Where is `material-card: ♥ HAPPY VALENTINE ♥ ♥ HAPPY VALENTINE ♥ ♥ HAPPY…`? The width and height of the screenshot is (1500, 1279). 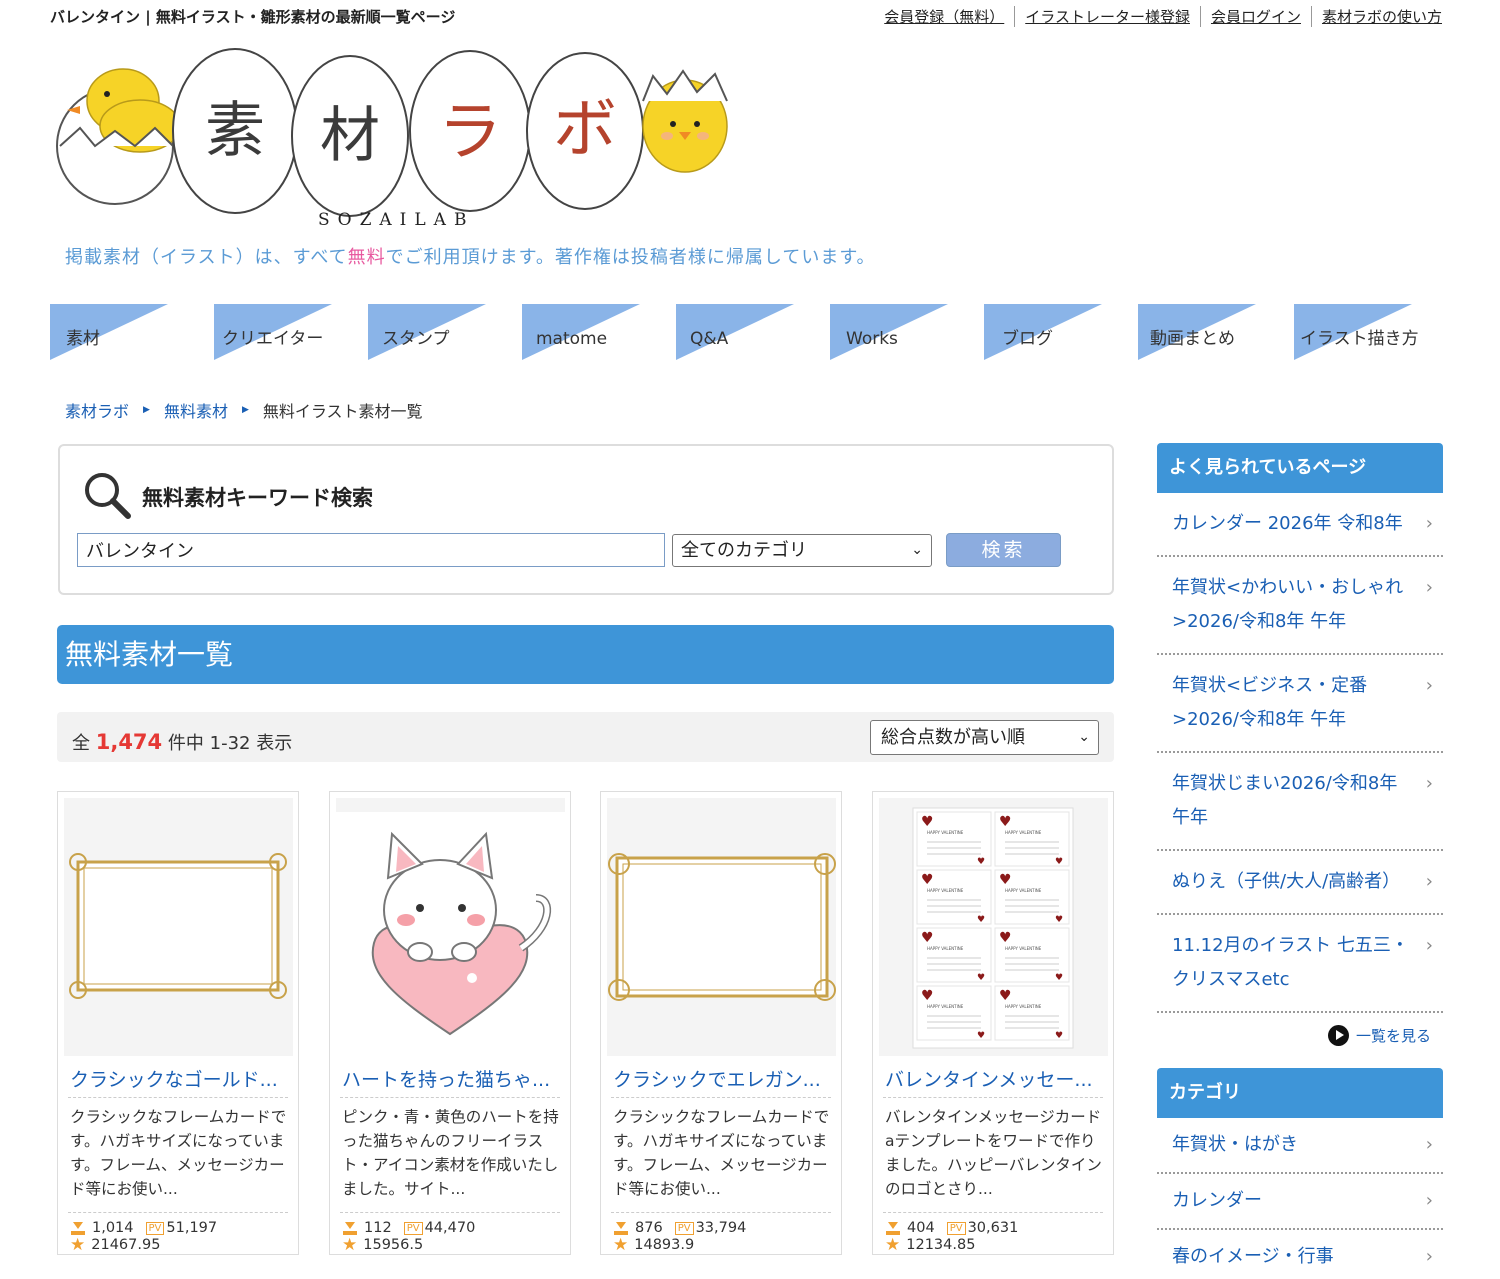 material-card: ♥ HAPPY VALENTINE ♥ ♥ HAPPY VALENTINE ♥ ♥ HAPPY… is located at coordinates (993, 1023).